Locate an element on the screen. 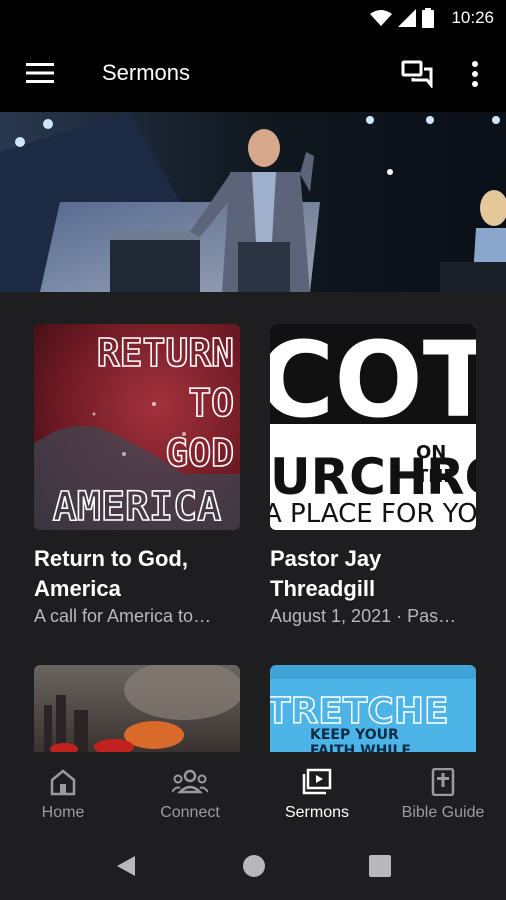  nav-item-sermons: Sermons is located at coordinates (317, 789).